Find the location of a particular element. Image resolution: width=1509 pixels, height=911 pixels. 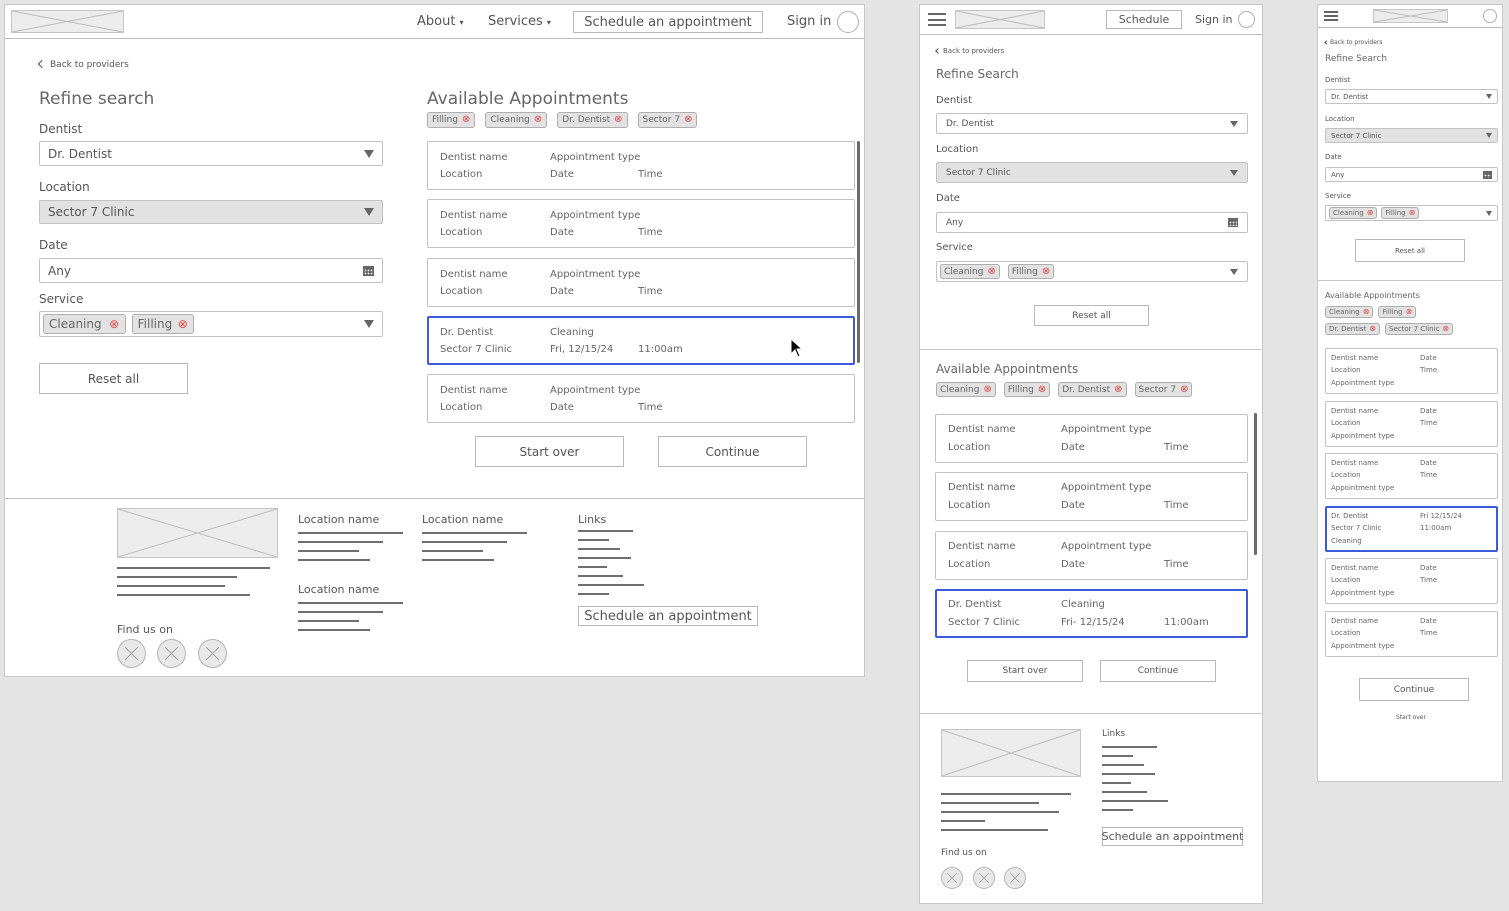

sign-in-link: Sign in is located at coordinates (1214, 19).